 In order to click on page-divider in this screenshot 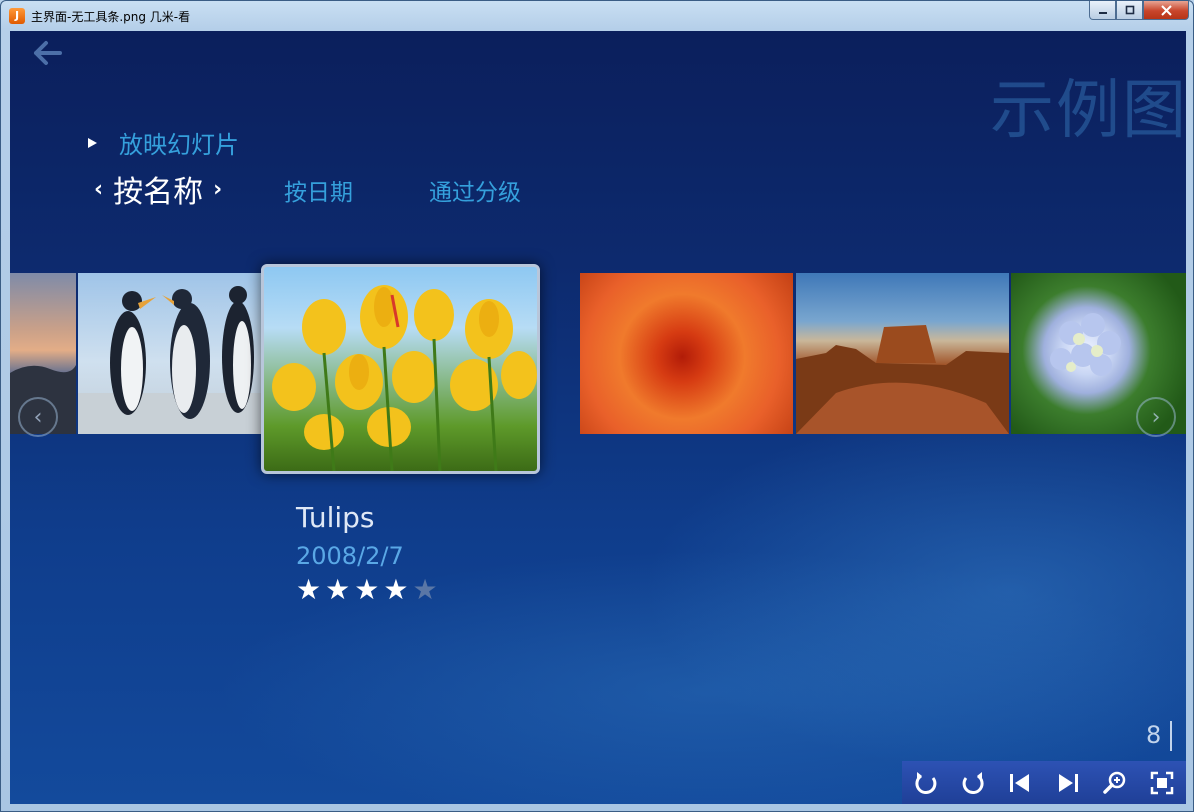, I will do `click(1171, 736)`.